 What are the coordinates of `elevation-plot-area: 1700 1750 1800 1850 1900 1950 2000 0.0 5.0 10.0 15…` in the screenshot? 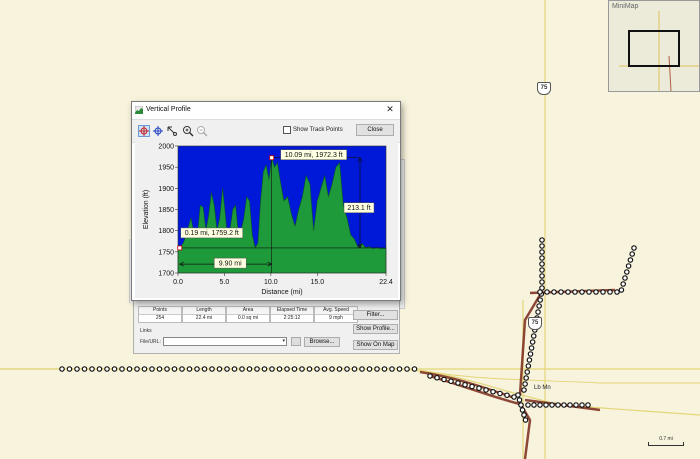 It's located at (266, 220).